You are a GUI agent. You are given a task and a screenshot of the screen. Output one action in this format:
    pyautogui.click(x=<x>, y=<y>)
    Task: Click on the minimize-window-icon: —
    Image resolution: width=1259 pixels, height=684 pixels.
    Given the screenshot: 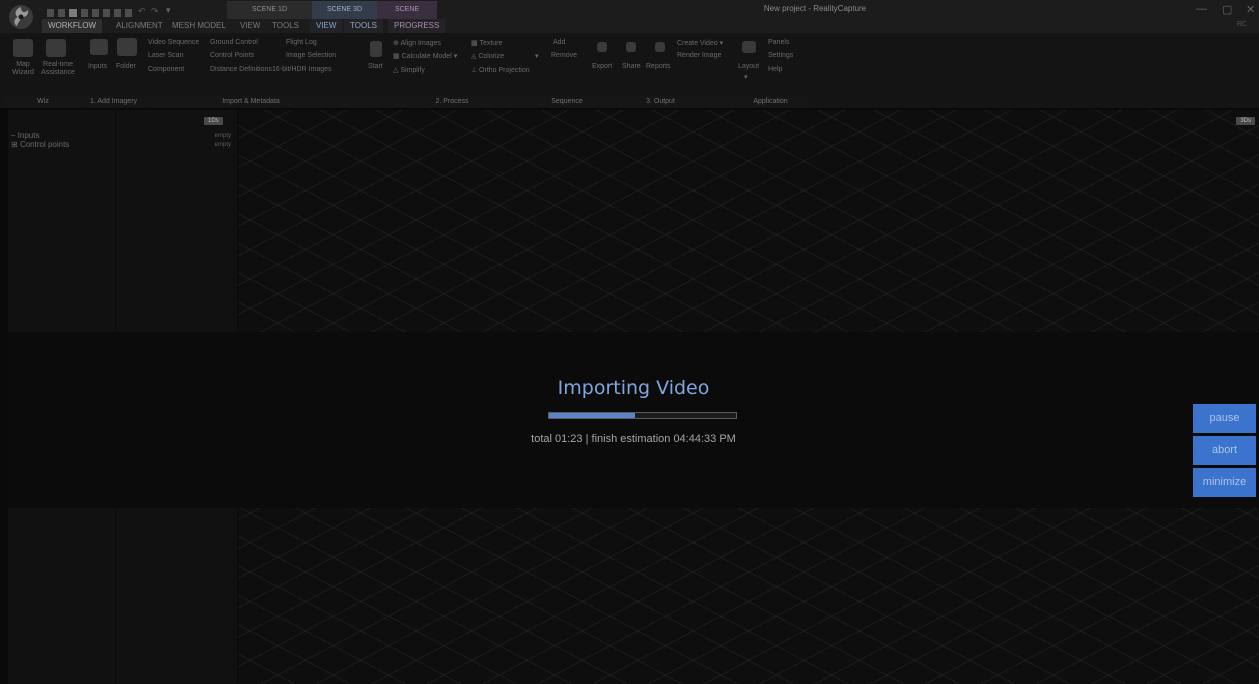 What is the action you would take?
    pyautogui.click(x=1201, y=9)
    